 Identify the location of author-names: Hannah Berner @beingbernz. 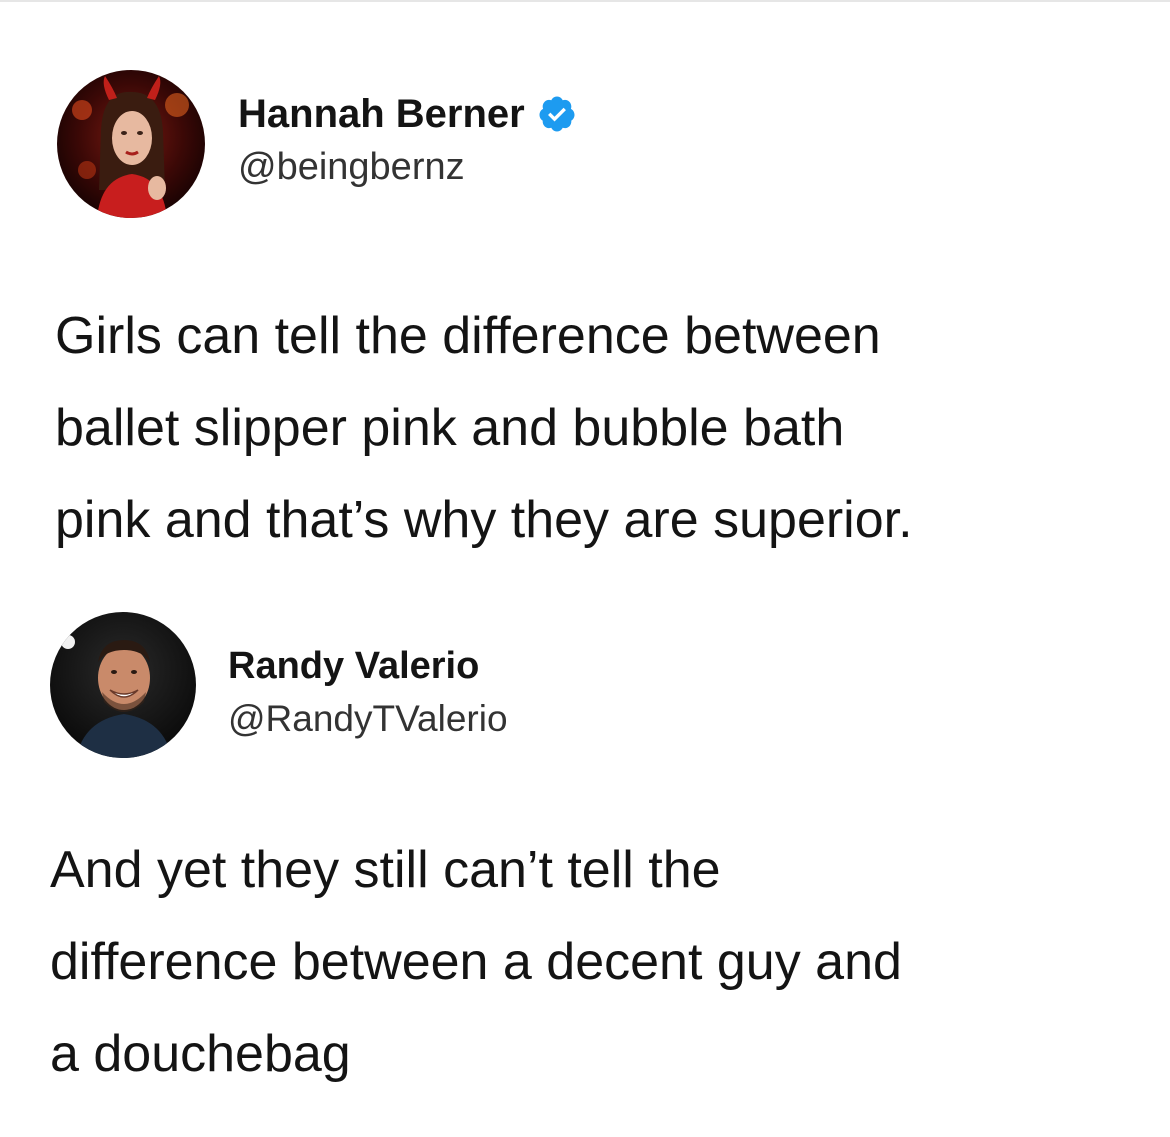
(407, 141).